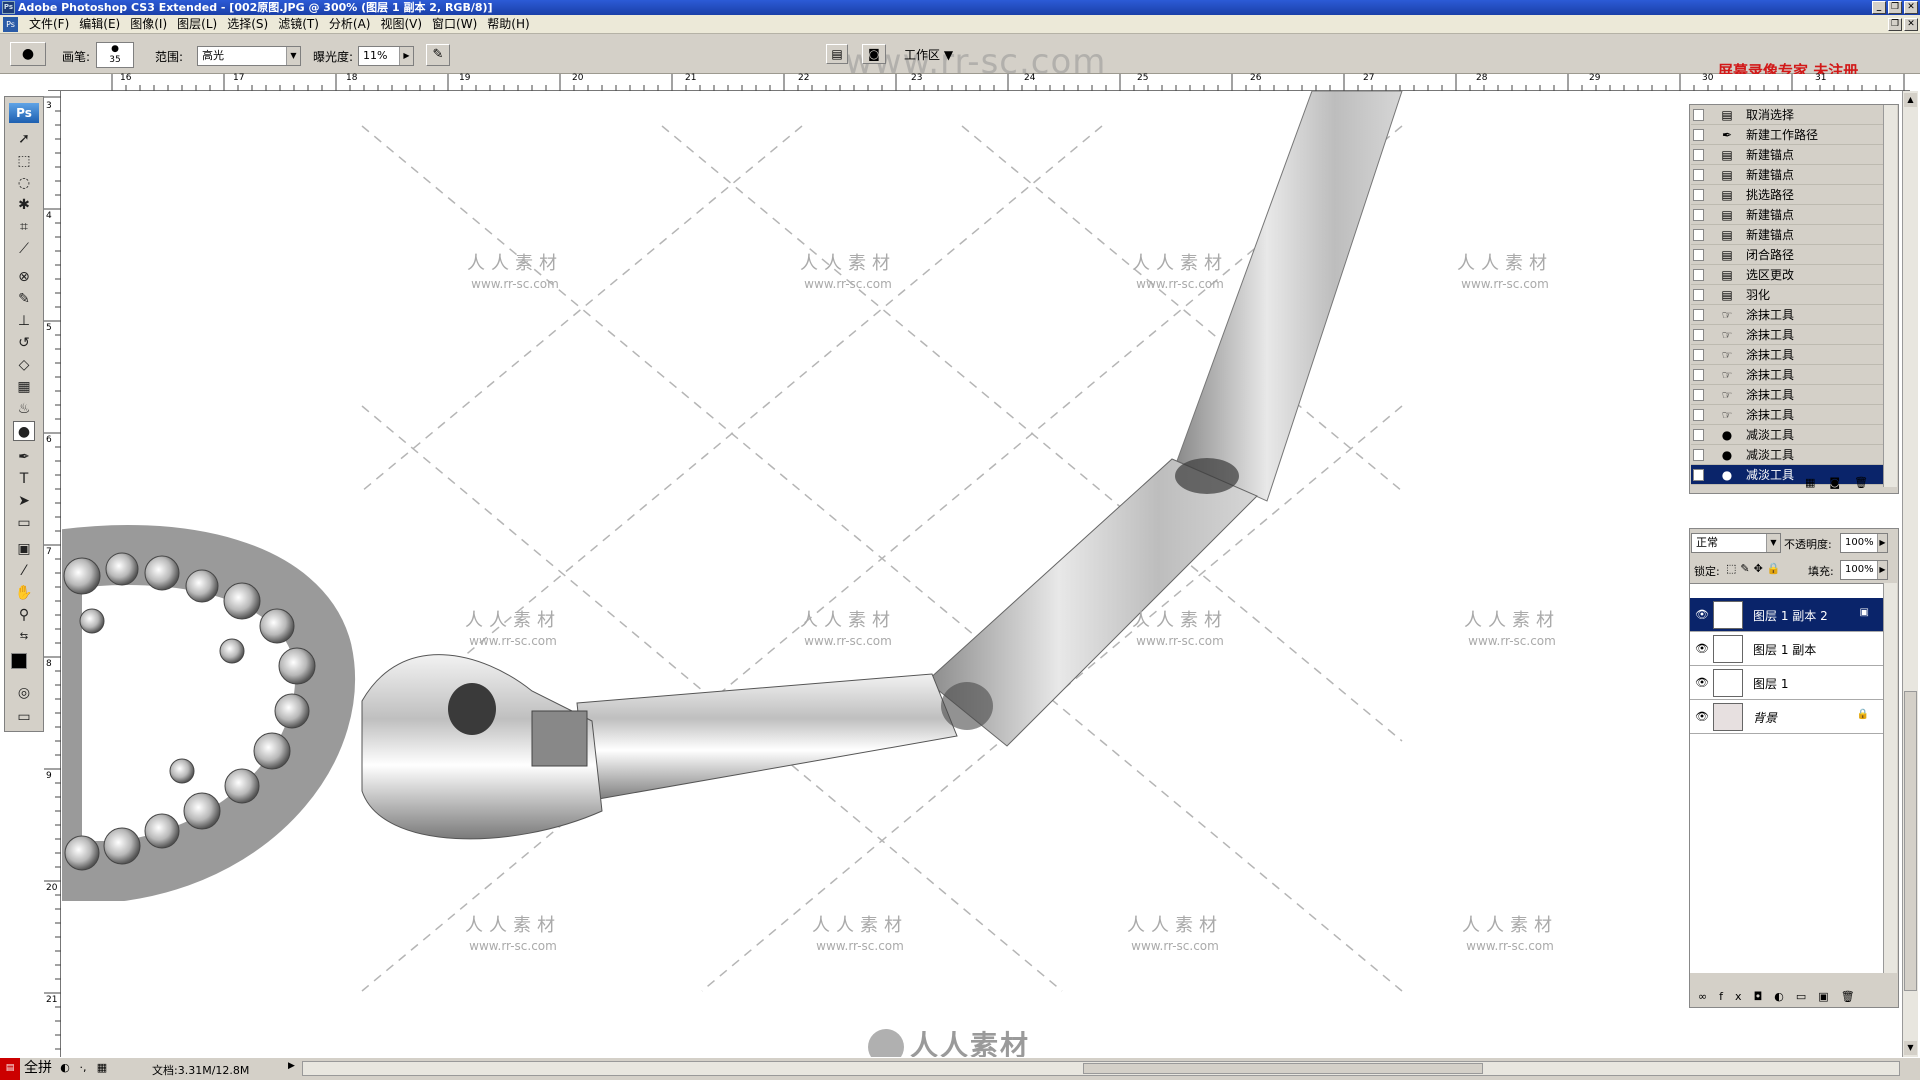  Describe the element at coordinates (1746, 568) in the screenshot. I see `lock-paint-icon: ✎` at that location.